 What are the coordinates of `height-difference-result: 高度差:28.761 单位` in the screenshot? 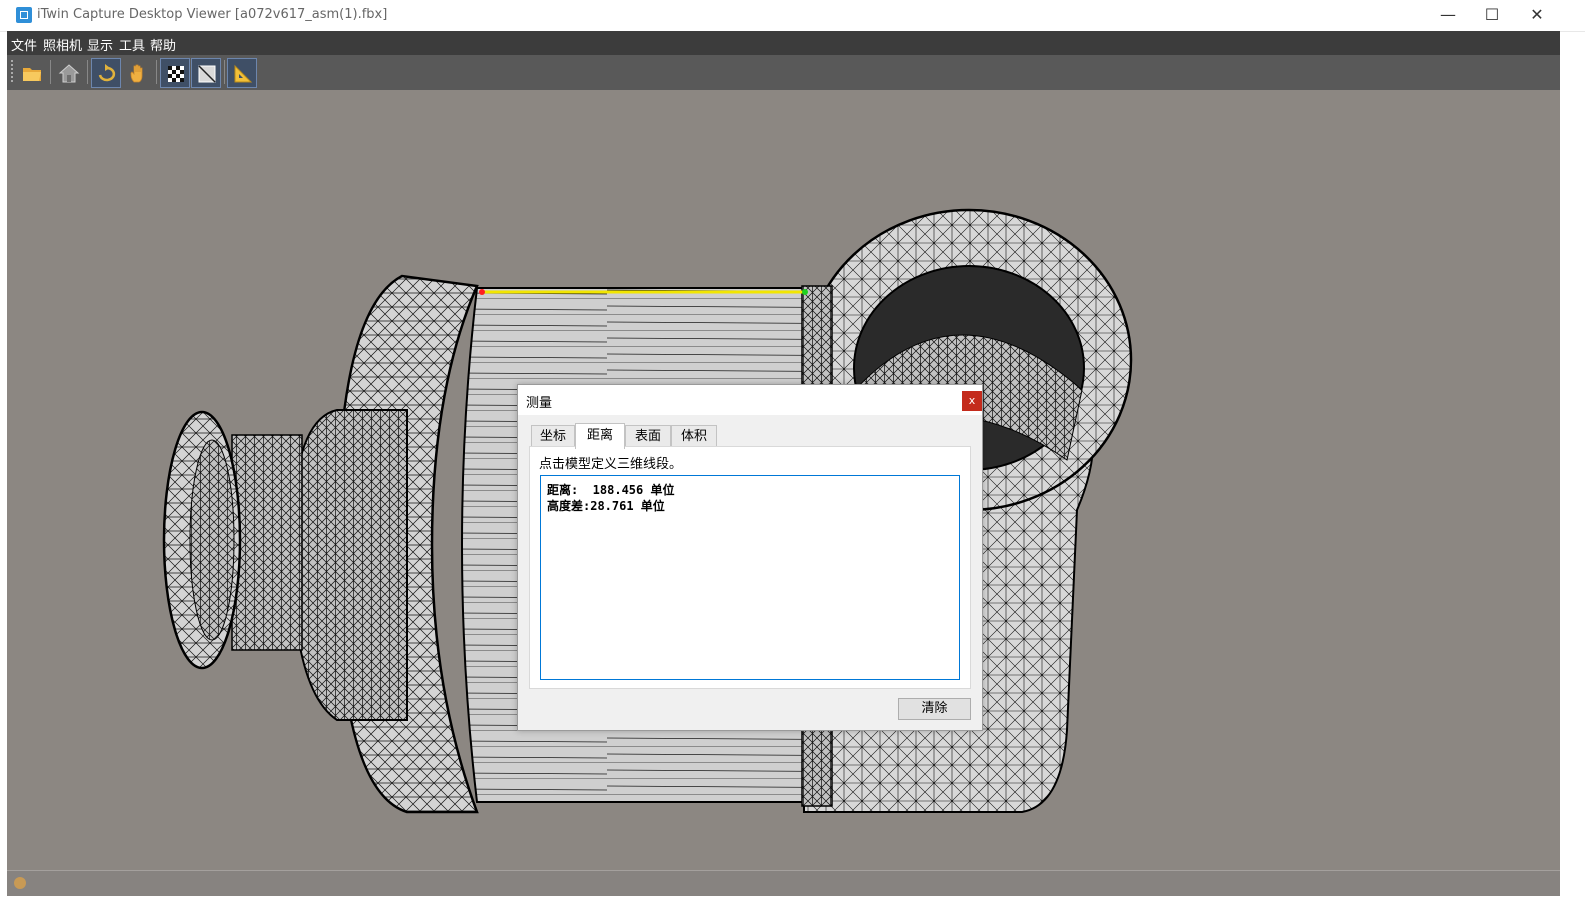 It's located at (606, 506).